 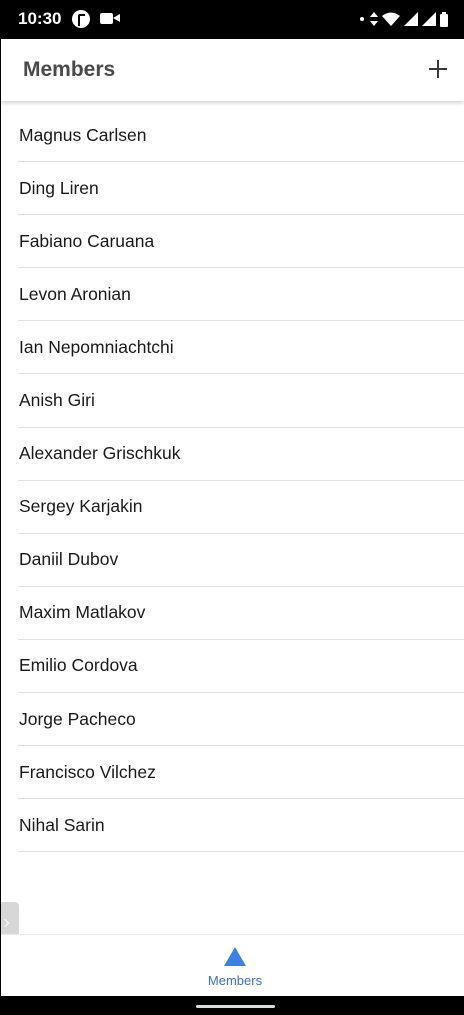 I want to click on list-item: Ding Liren, so click(x=241, y=189).